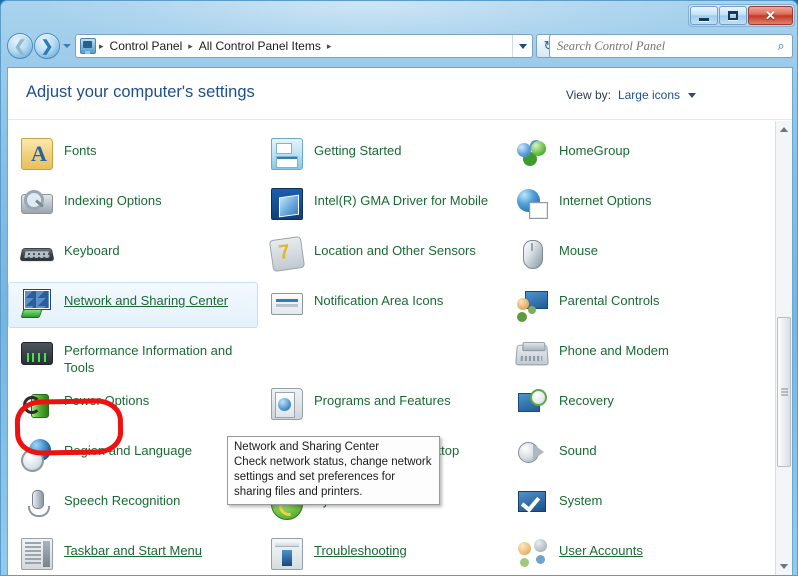  I want to click on control-panel-item-label: Intel(R) GMA Driver for Mobile, so click(401, 200).